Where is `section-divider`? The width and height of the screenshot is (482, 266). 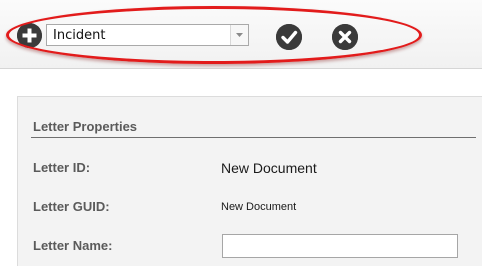
section-divider is located at coordinates (253, 137).